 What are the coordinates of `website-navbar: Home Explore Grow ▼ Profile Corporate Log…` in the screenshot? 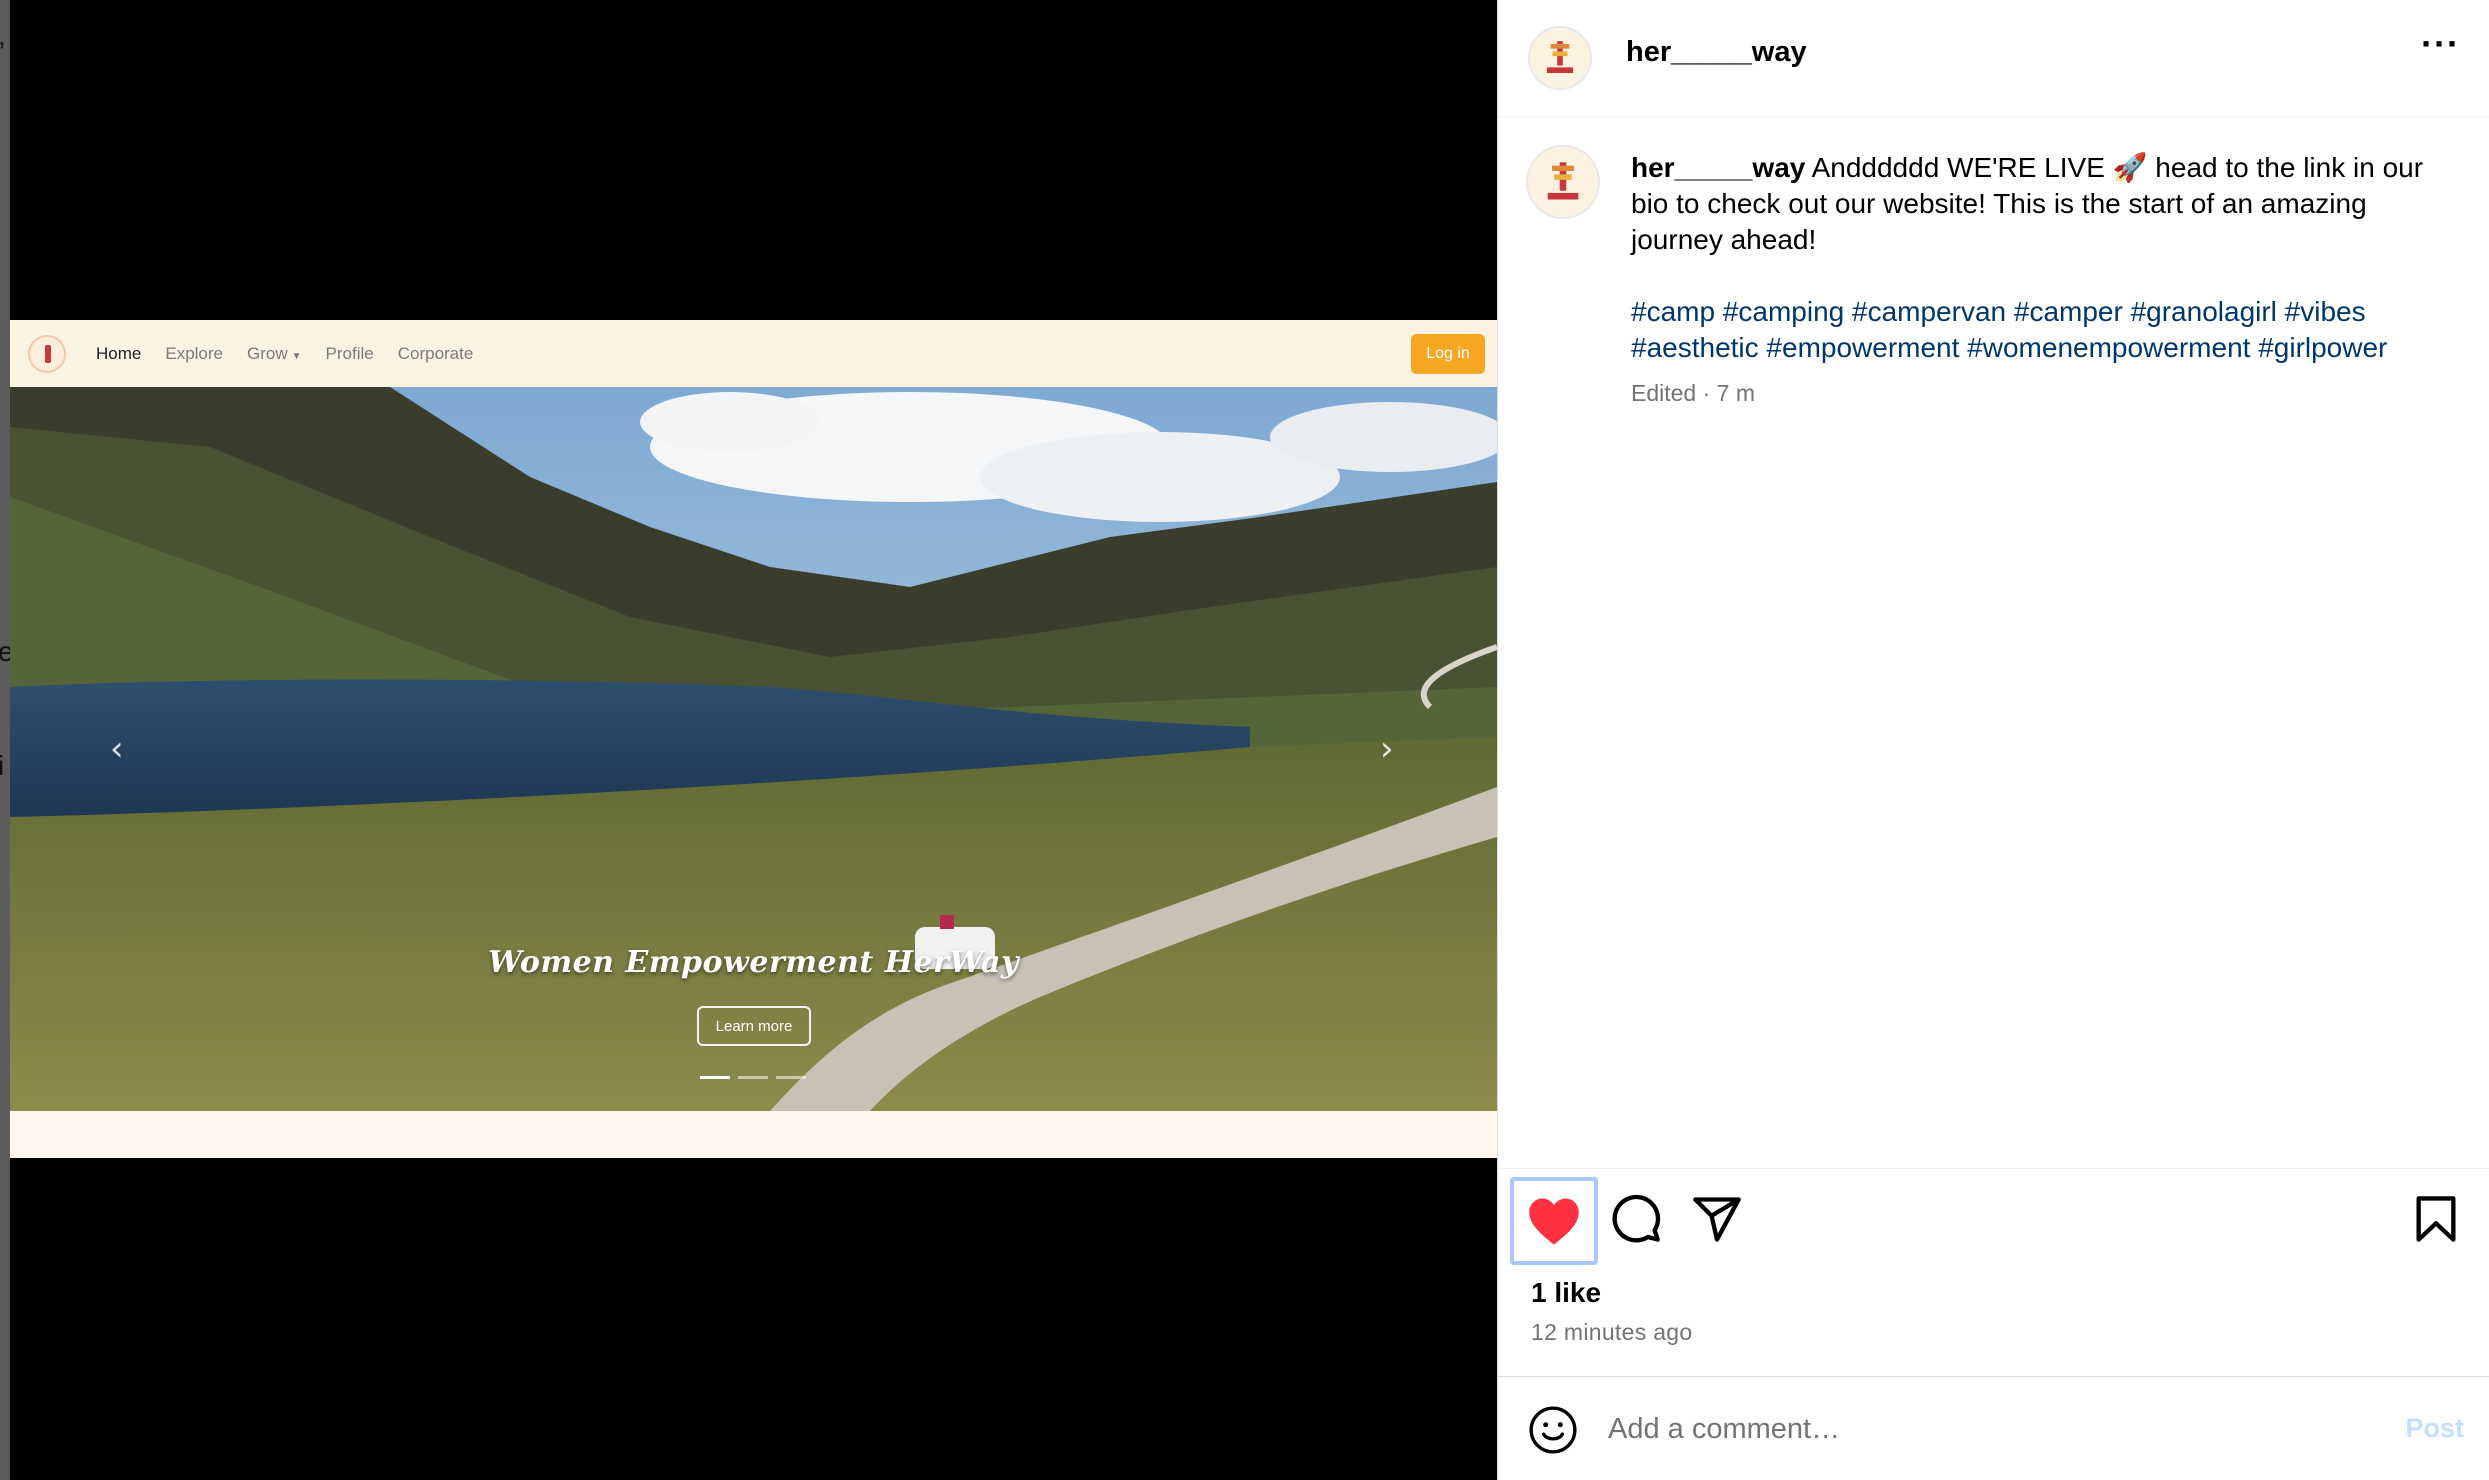 It's located at (753, 353).